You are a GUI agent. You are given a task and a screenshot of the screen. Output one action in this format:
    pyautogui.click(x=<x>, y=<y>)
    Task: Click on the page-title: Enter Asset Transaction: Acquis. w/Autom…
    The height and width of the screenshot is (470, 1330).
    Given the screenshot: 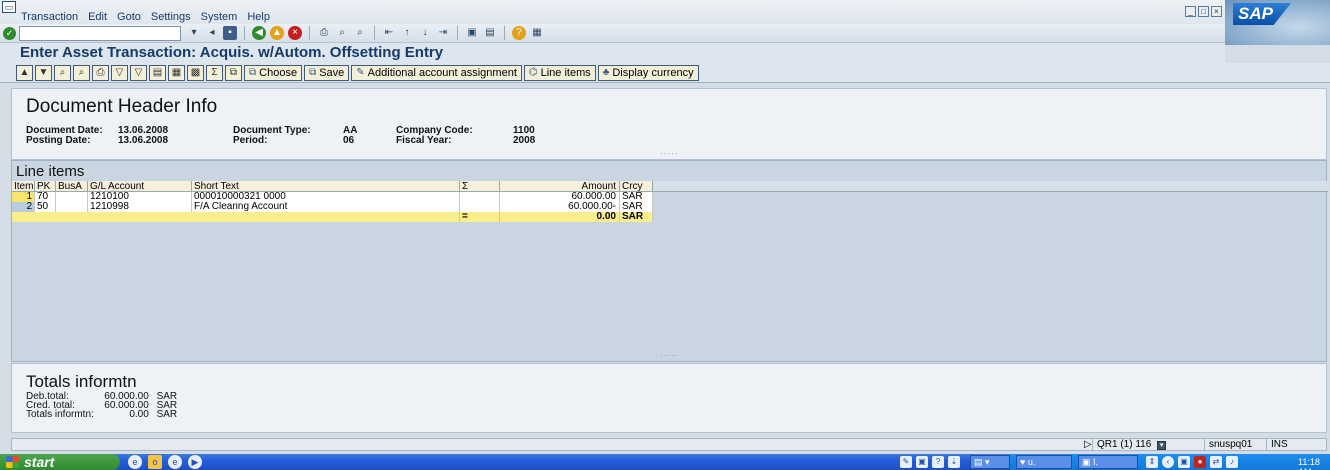 What is the action you would take?
    pyautogui.click(x=232, y=52)
    